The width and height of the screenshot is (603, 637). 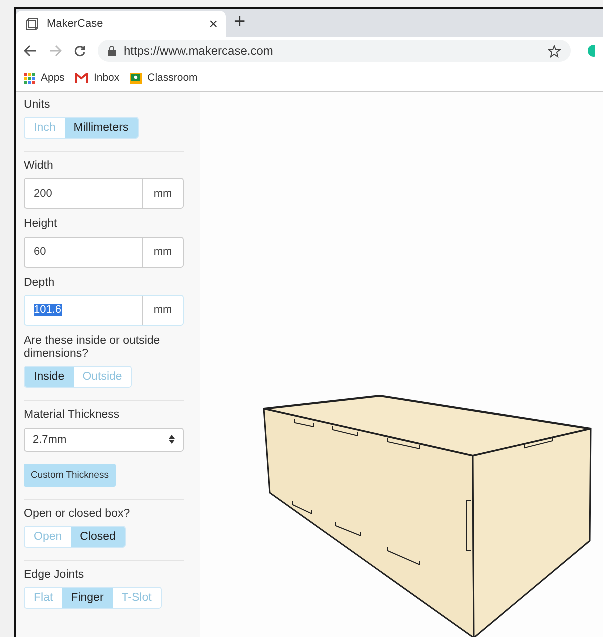 What do you see at coordinates (78, 514) in the screenshot?
I see `section-label: Open or closed box?` at bounding box center [78, 514].